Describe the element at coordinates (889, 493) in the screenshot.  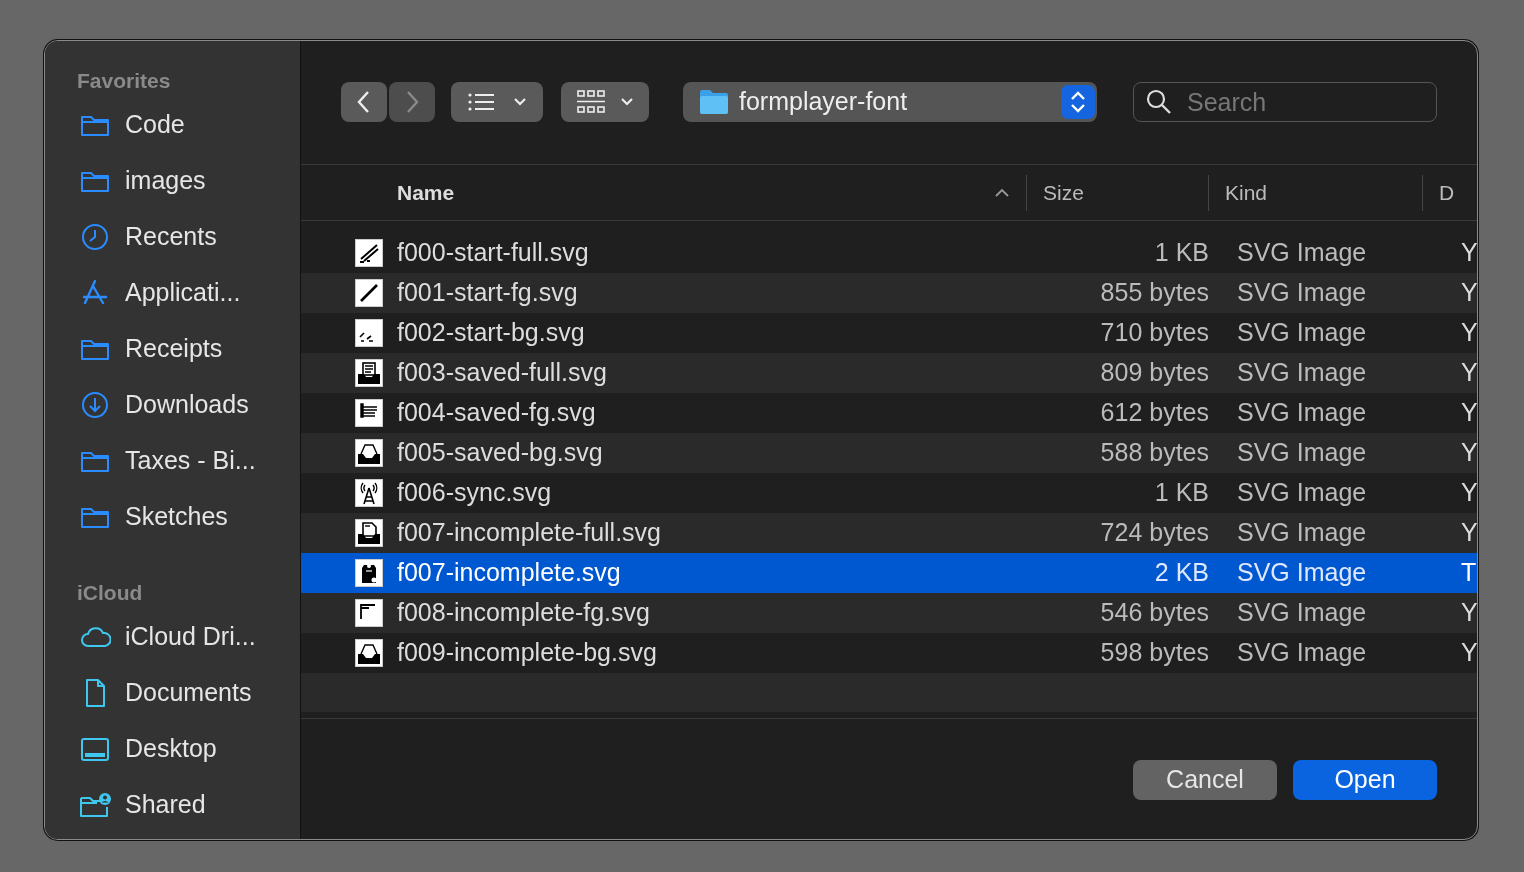
I see `file-row: f006-sync.svg 1 KB SVG Image Y` at that location.